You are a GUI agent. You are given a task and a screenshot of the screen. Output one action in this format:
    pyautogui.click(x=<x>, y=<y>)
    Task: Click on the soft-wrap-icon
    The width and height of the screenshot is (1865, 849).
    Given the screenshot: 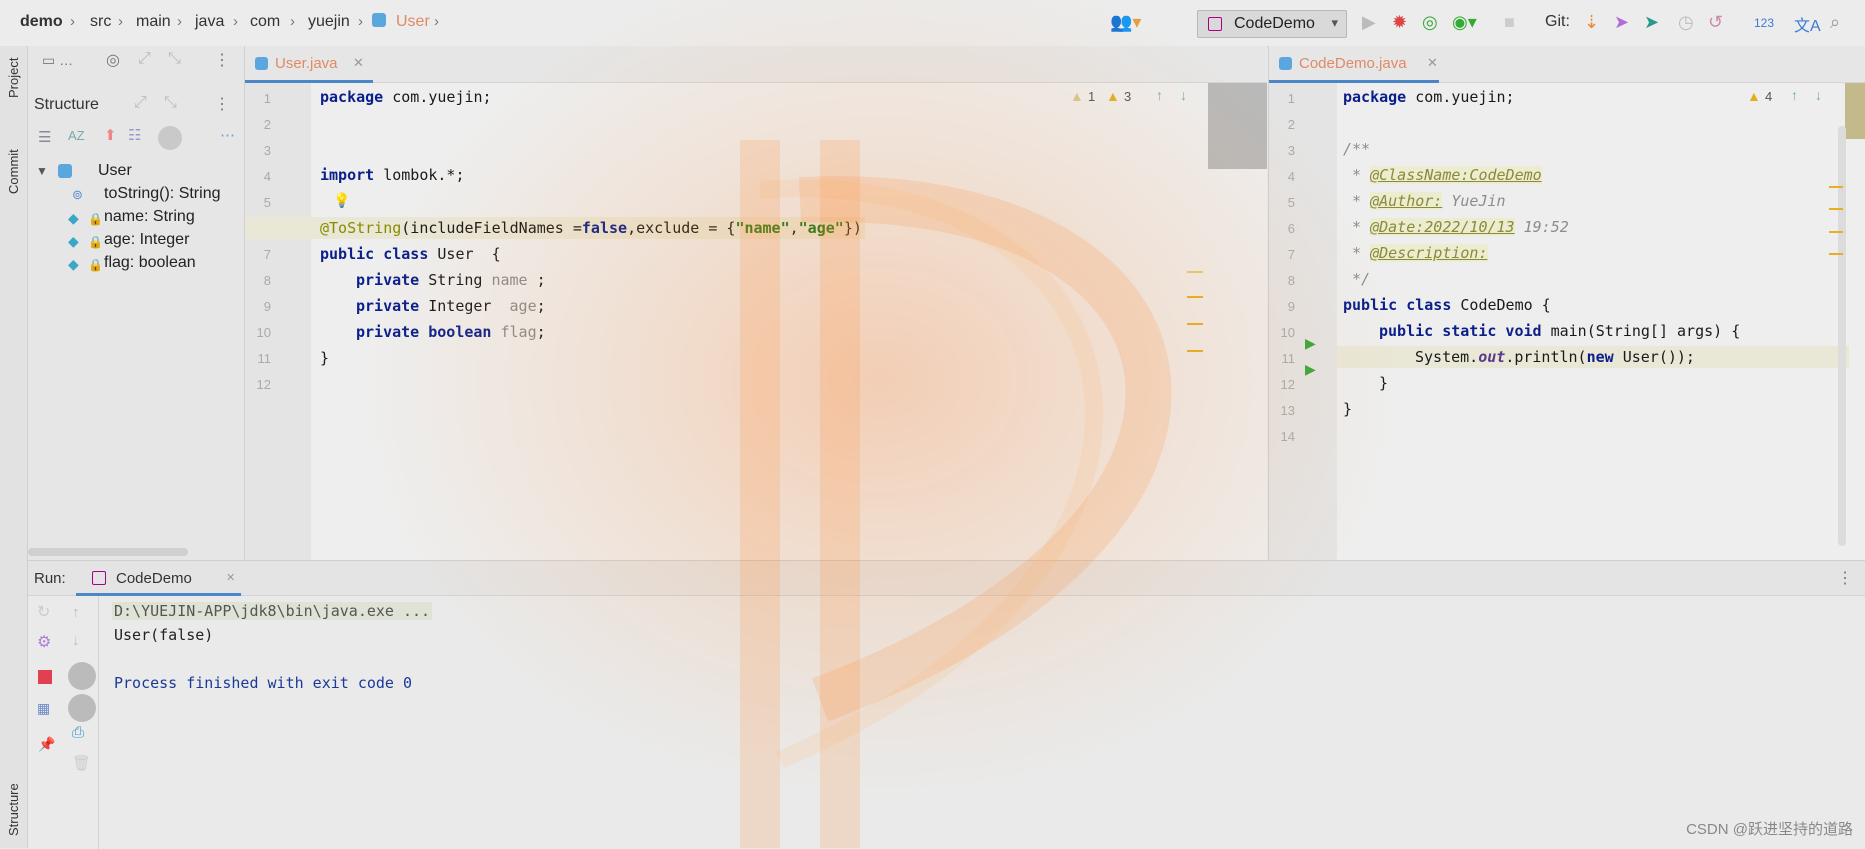 What is the action you would take?
    pyautogui.click(x=82, y=676)
    